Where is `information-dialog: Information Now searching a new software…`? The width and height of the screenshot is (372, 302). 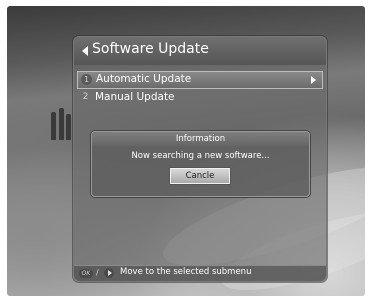
information-dialog: Information Now searching a new software… is located at coordinates (200, 164).